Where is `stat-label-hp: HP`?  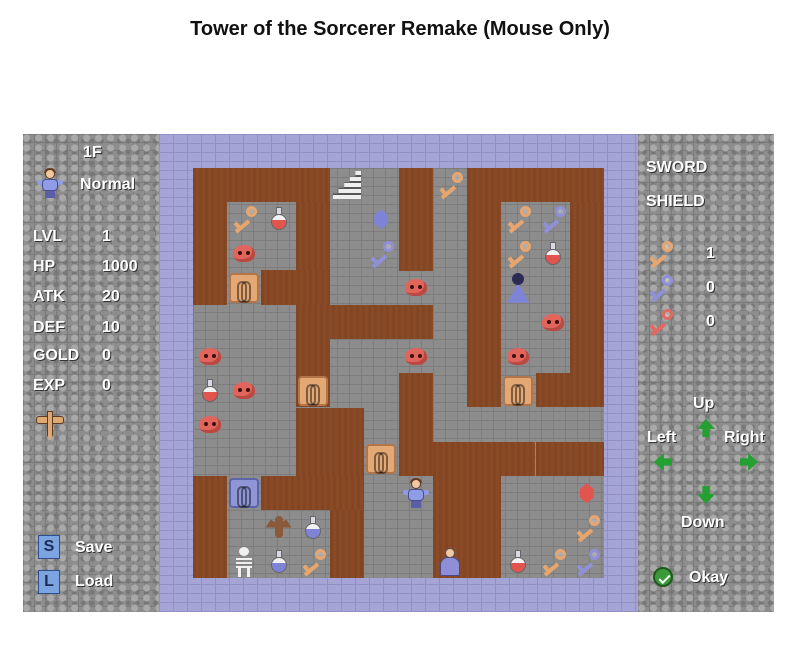 stat-label-hp: HP is located at coordinates (44, 266).